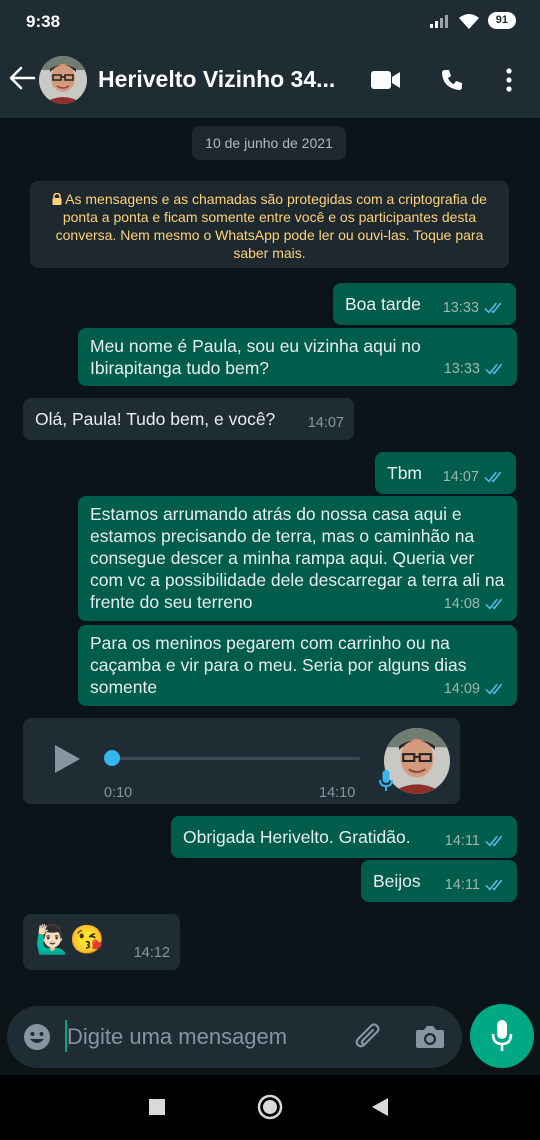 Image resolution: width=540 pixels, height=1140 pixels. Describe the element at coordinates (236, 758) in the screenshot. I see `voice-progress-track` at that location.